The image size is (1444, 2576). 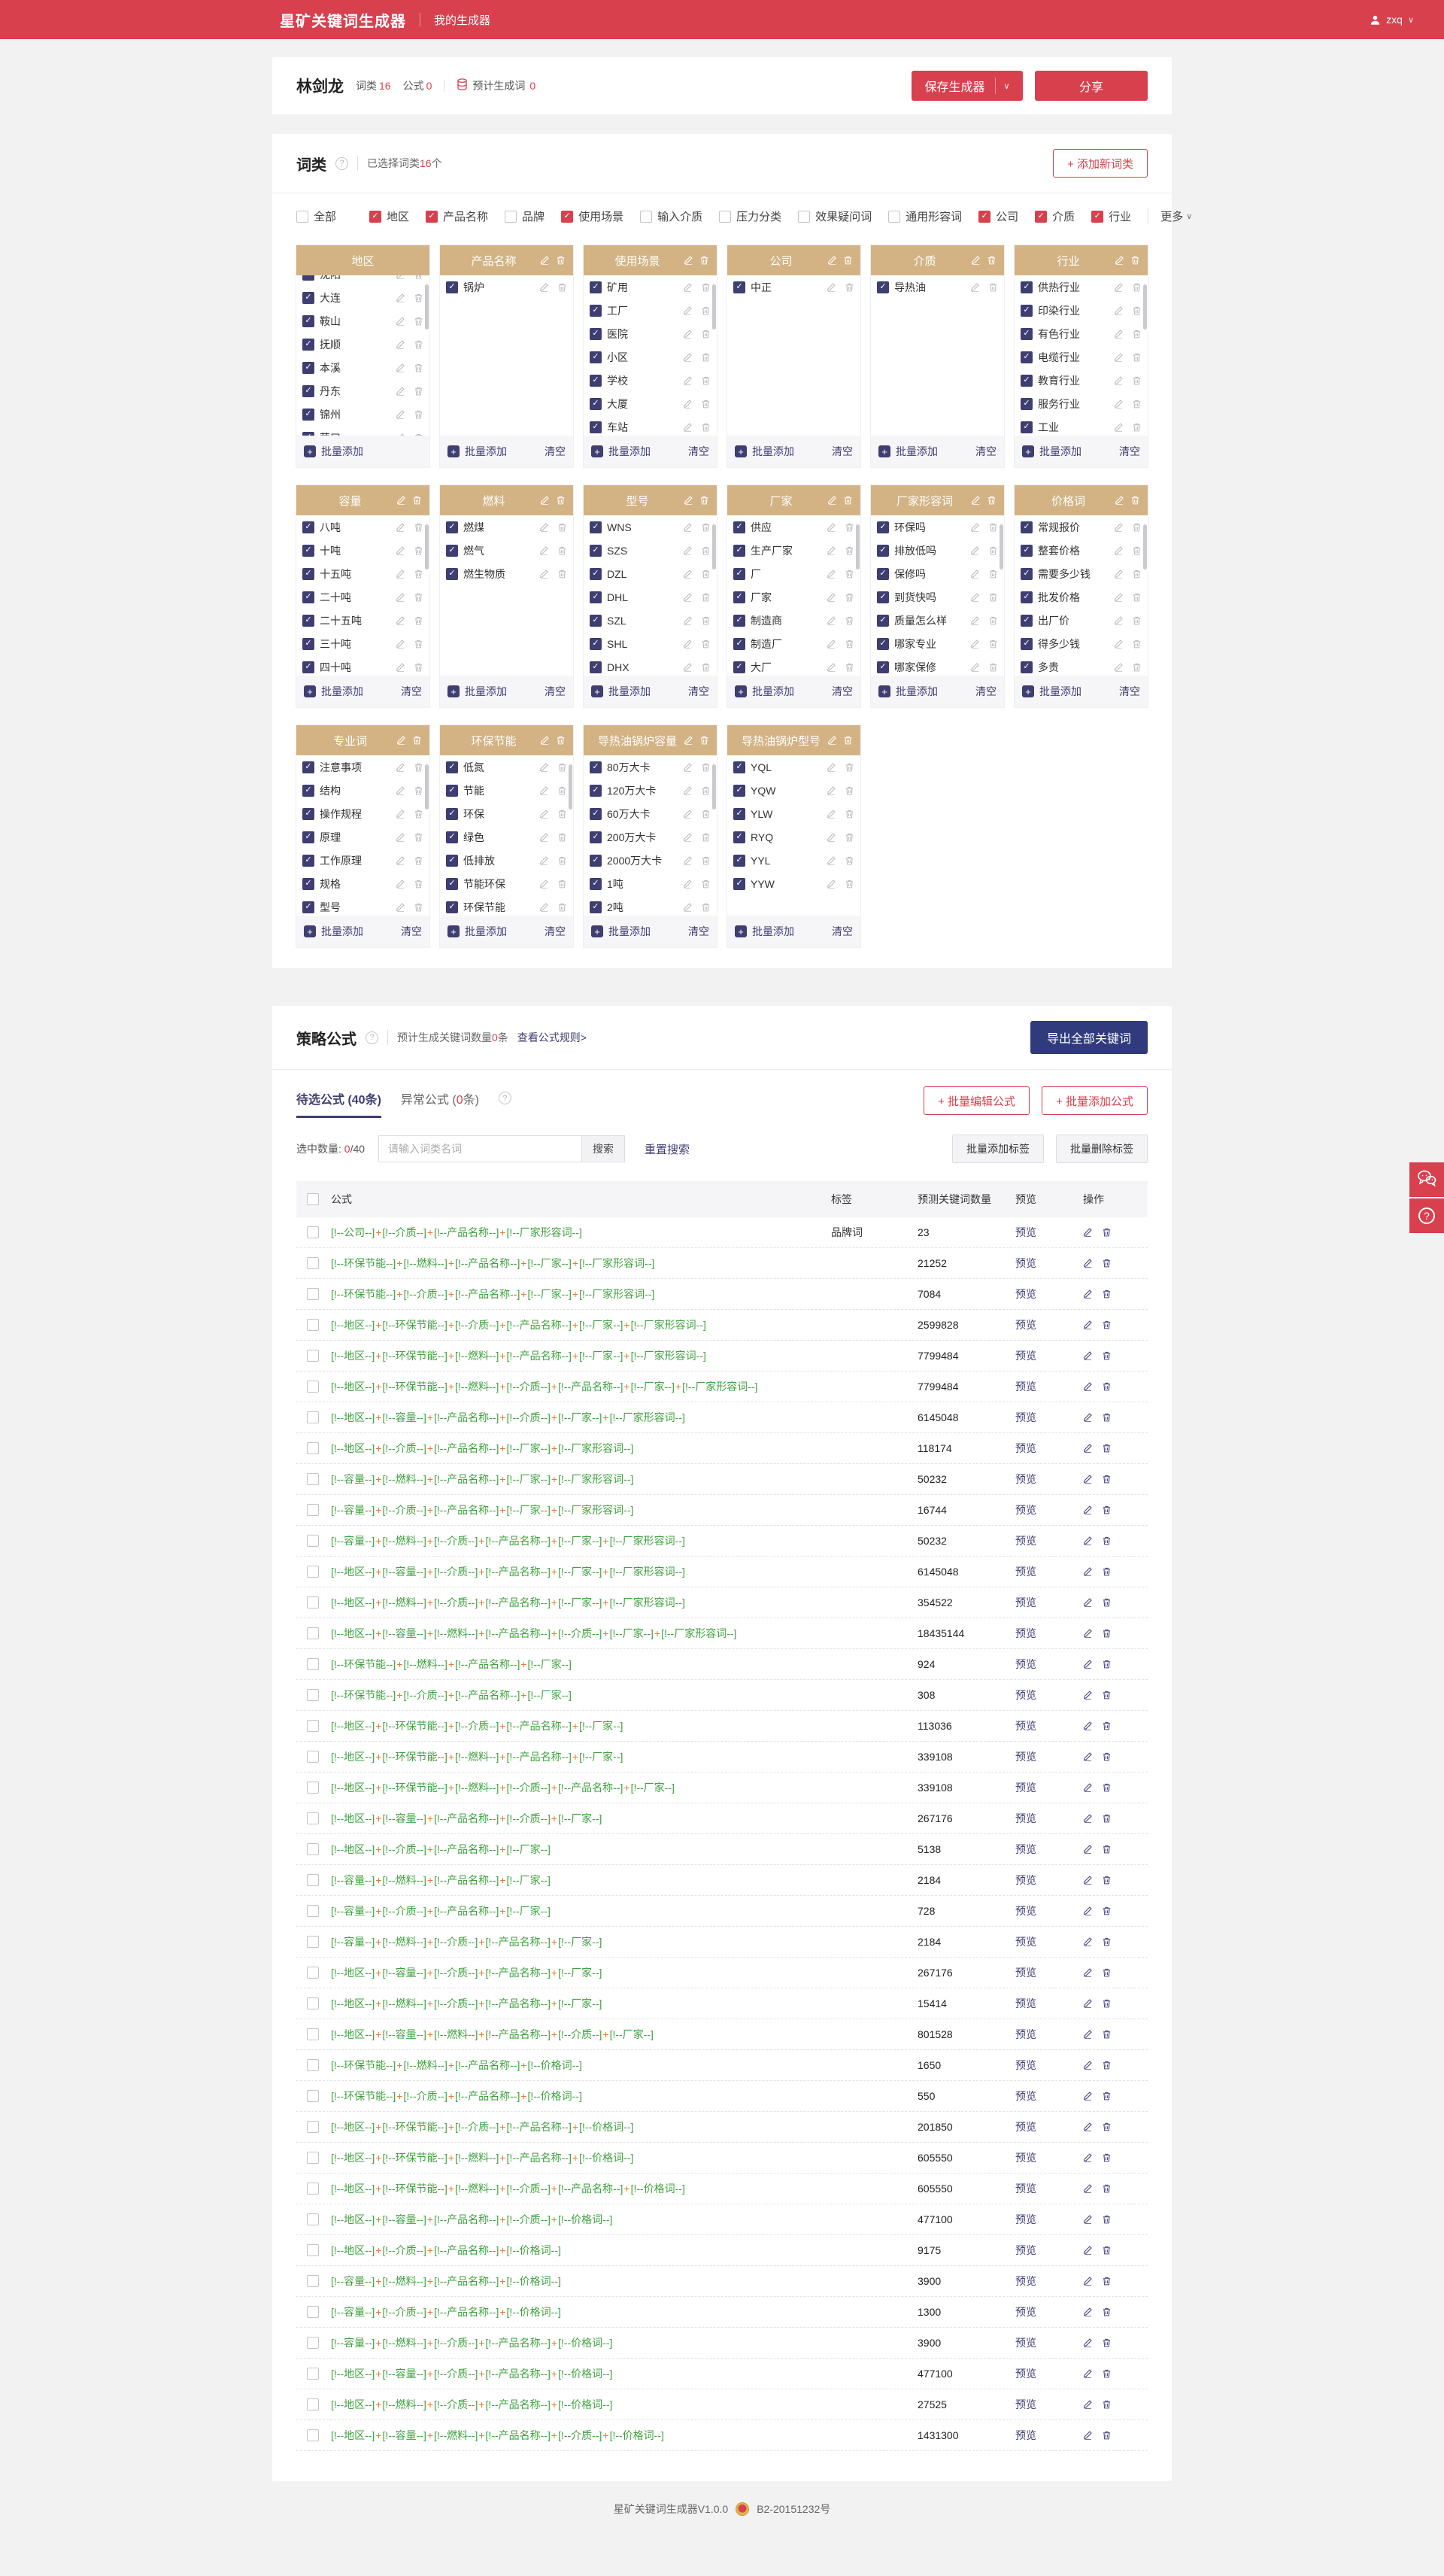 What do you see at coordinates (967, 86) in the screenshot?
I see `save-generator-button: 保存生成器 ∨` at bounding box center [967, 86].